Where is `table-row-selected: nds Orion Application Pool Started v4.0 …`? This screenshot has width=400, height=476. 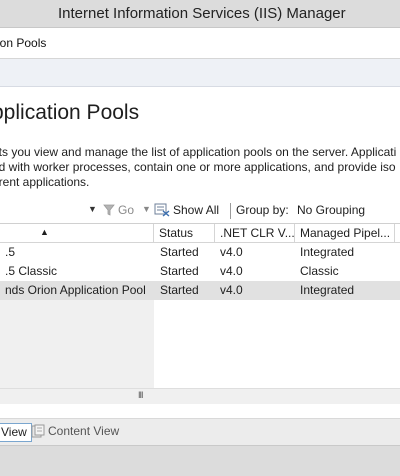
table-row-selected: nds Orion Application Pool Started v4.0 … is located at coordinates (200, 290).